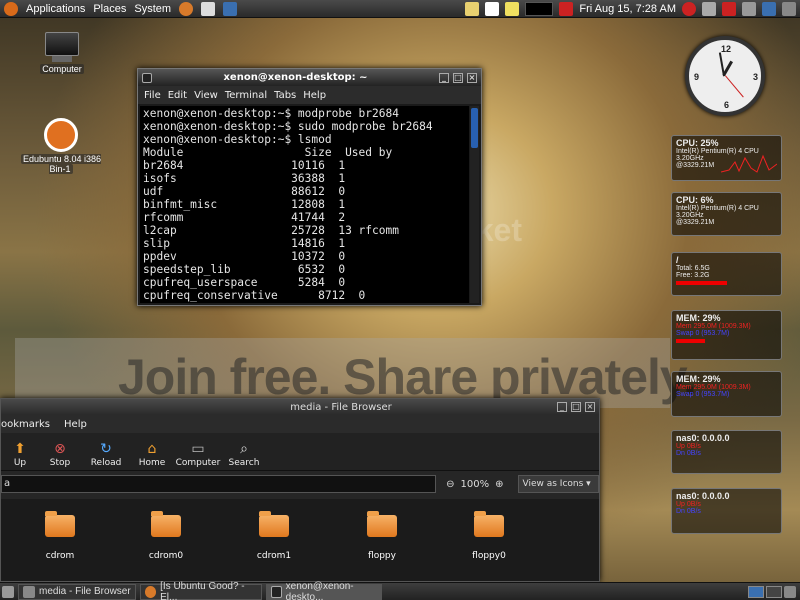 The height and width of the screenshot is (600, 800). Describe the element at coordinates (300, 407) in the screenshot. I see `file-browser-titlebar: media - File Browser _ □ ×` at that location.